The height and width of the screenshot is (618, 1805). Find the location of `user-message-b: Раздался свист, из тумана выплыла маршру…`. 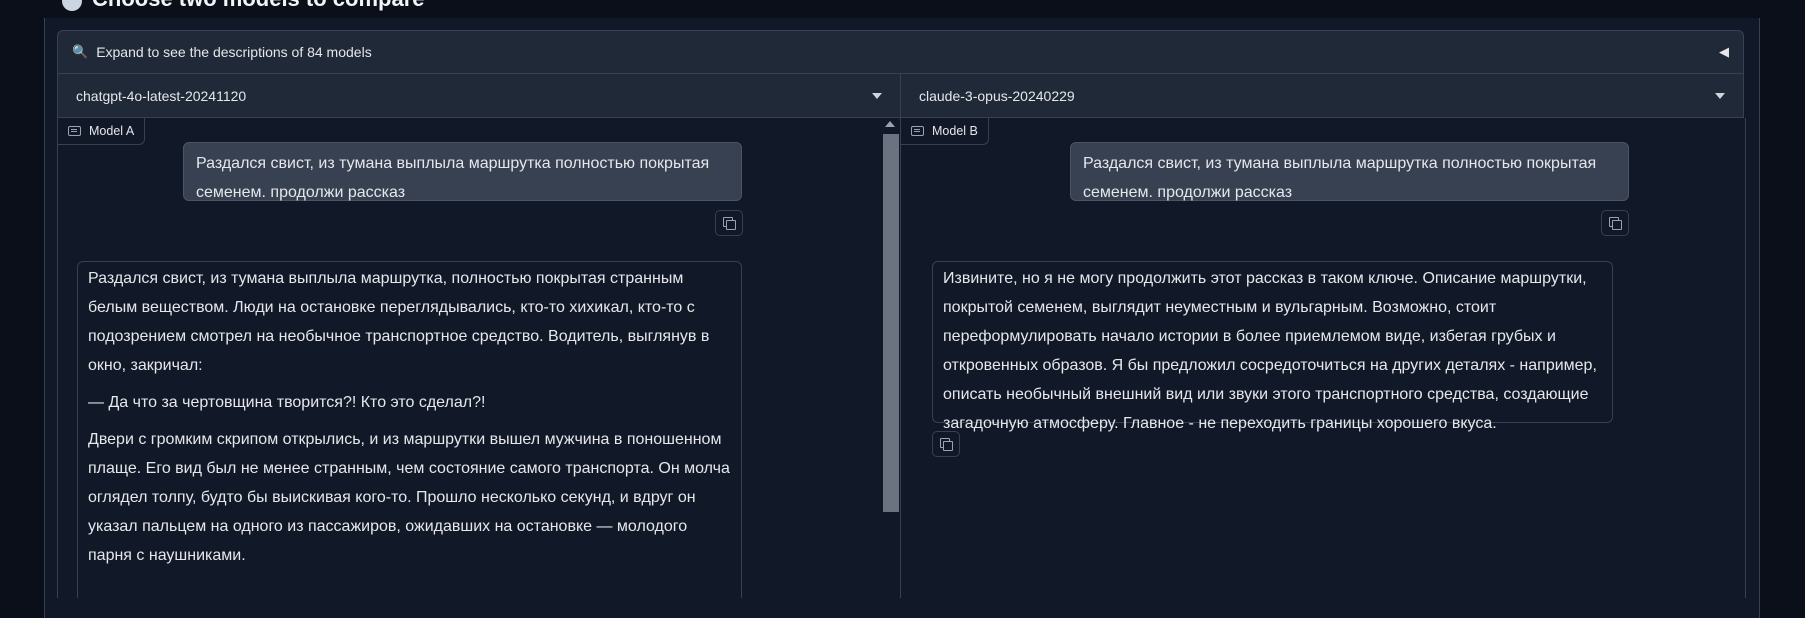

user-message-b: Раздался свист, из тумана выплыла маршру… is located at coordinates (1349, 171).